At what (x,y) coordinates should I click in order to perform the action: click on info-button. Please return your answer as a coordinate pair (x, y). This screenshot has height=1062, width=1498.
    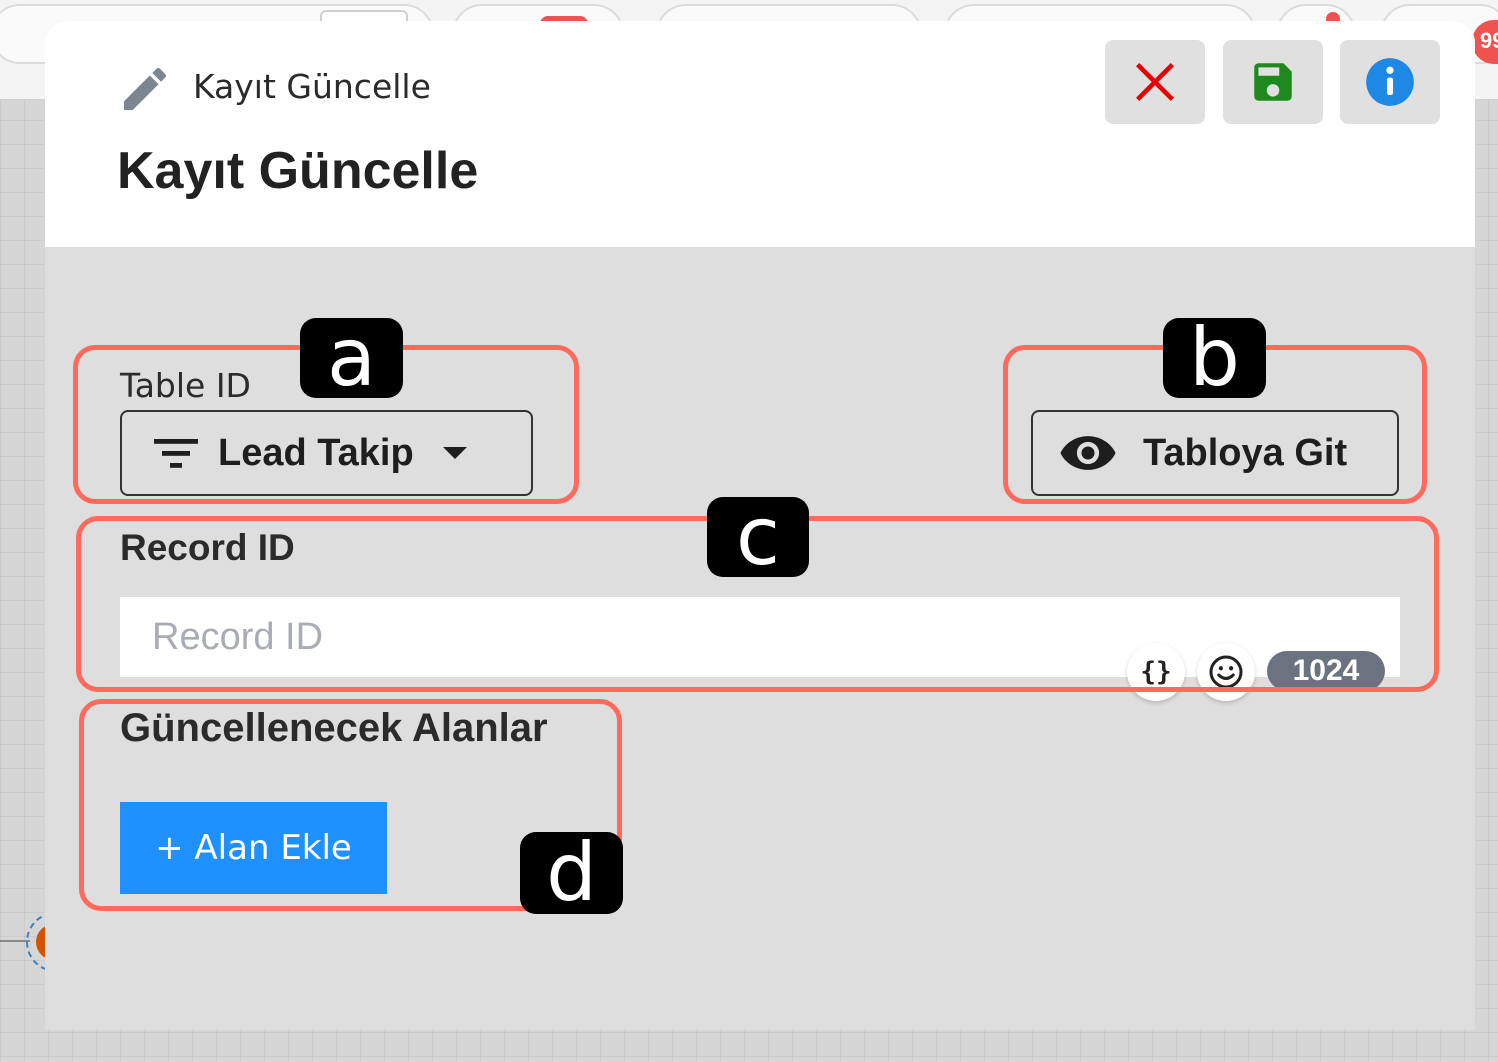
    Looking at the image, I should click on (1390, 82).